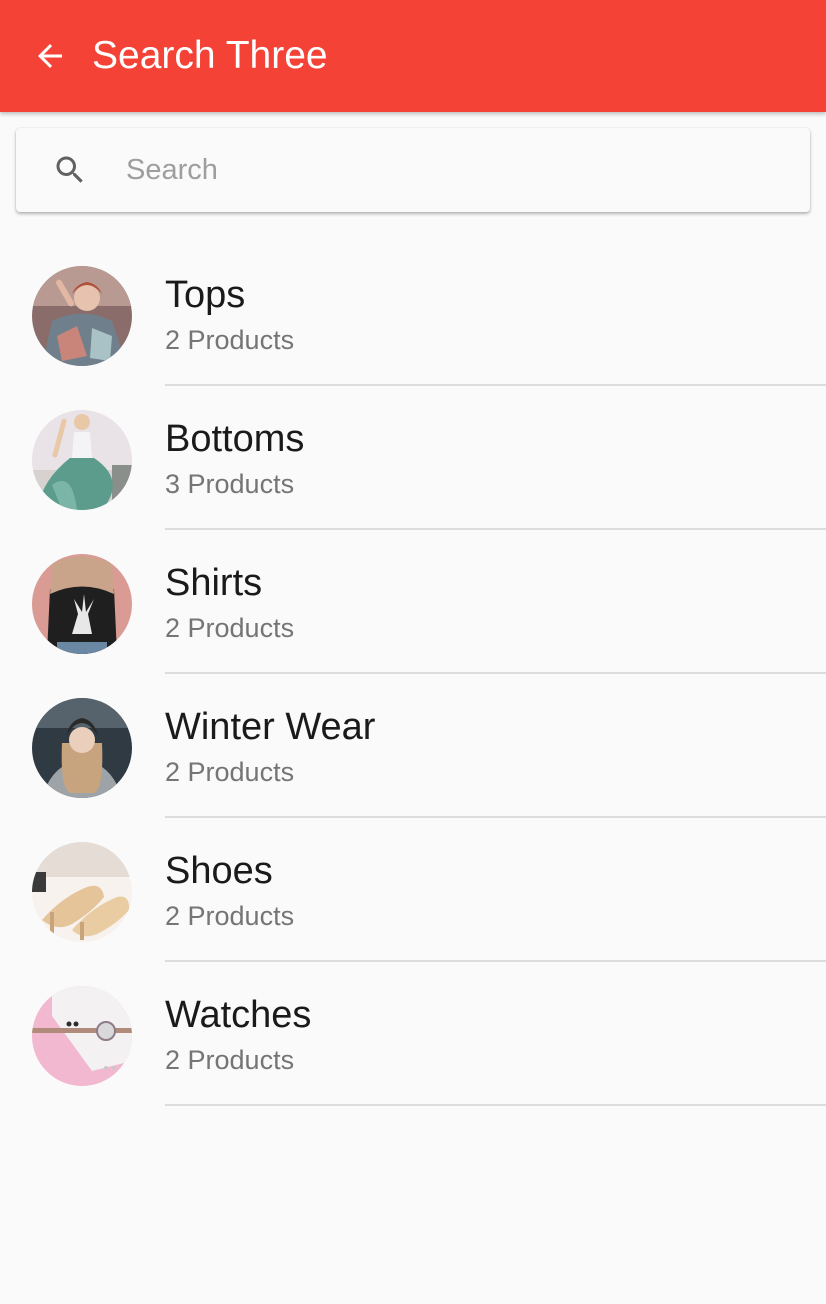 The height and width of the screenshot is (1304, 826). What do you see at coordinates (82, 1036) in the screenshot?
I see `avatar-watches` at bounding box center [82, 1036].